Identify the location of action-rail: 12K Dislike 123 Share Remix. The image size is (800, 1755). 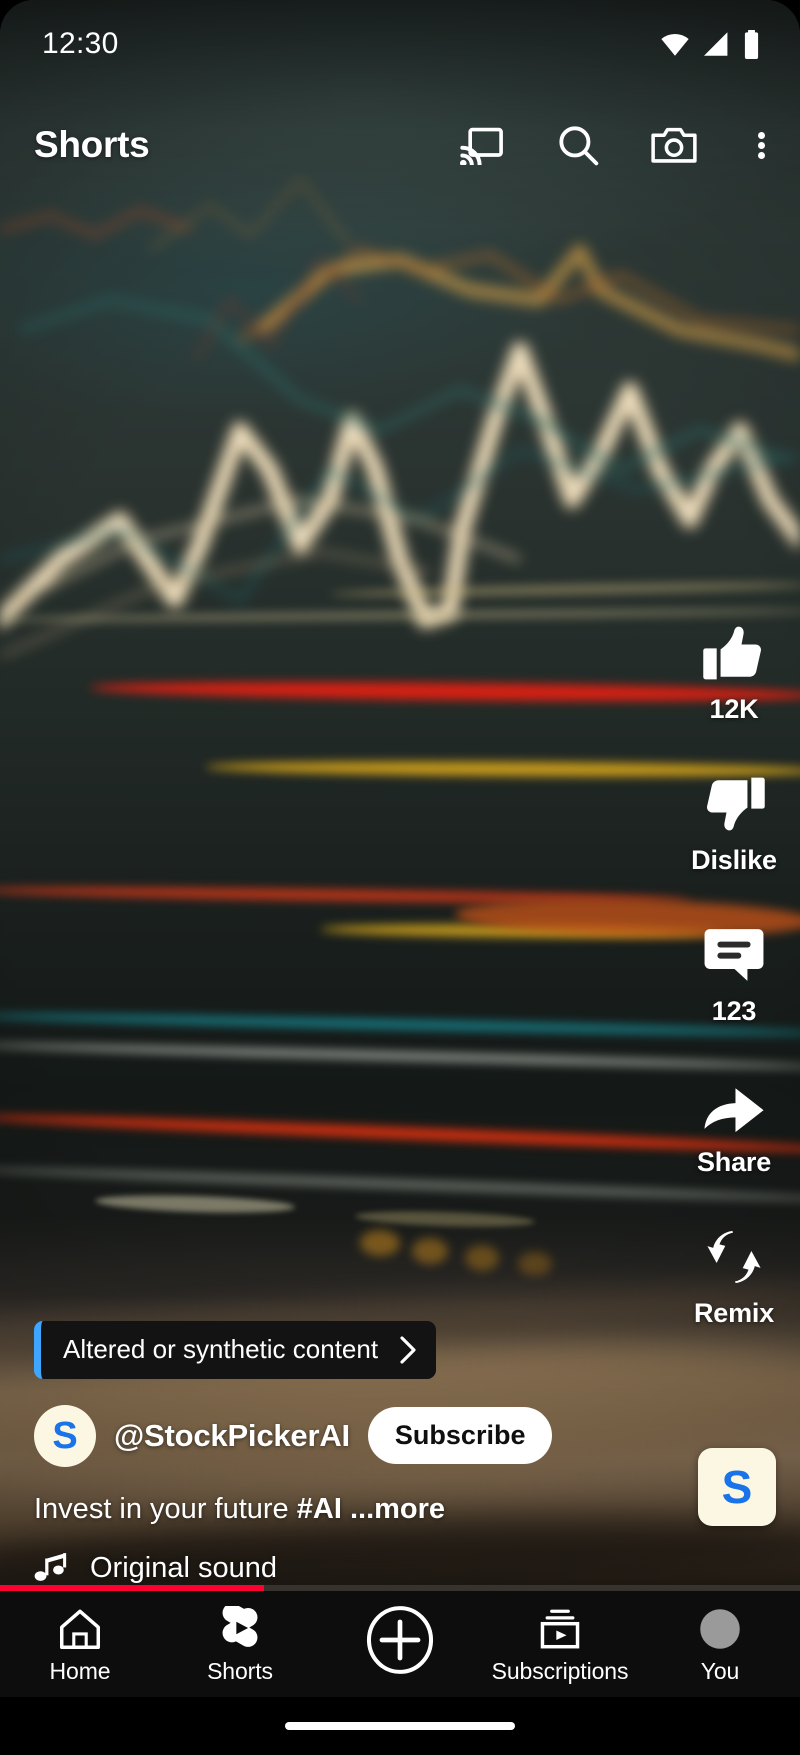
(734, 974).